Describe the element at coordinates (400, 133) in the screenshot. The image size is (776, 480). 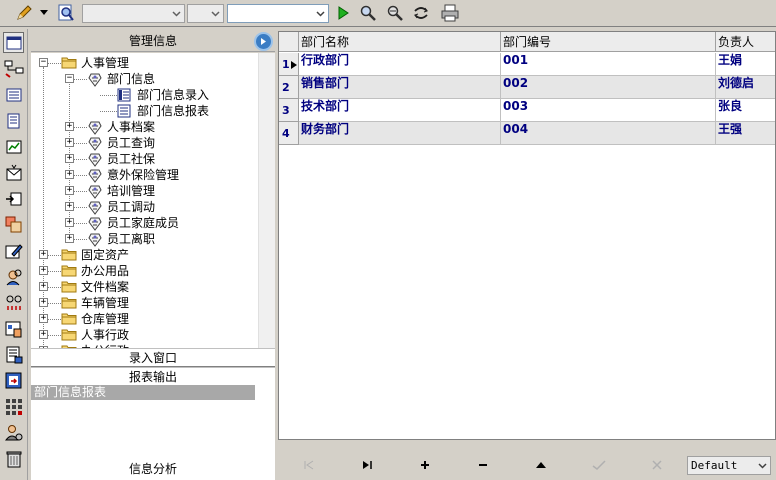
I see `cell-name: 财务部门` at that location.